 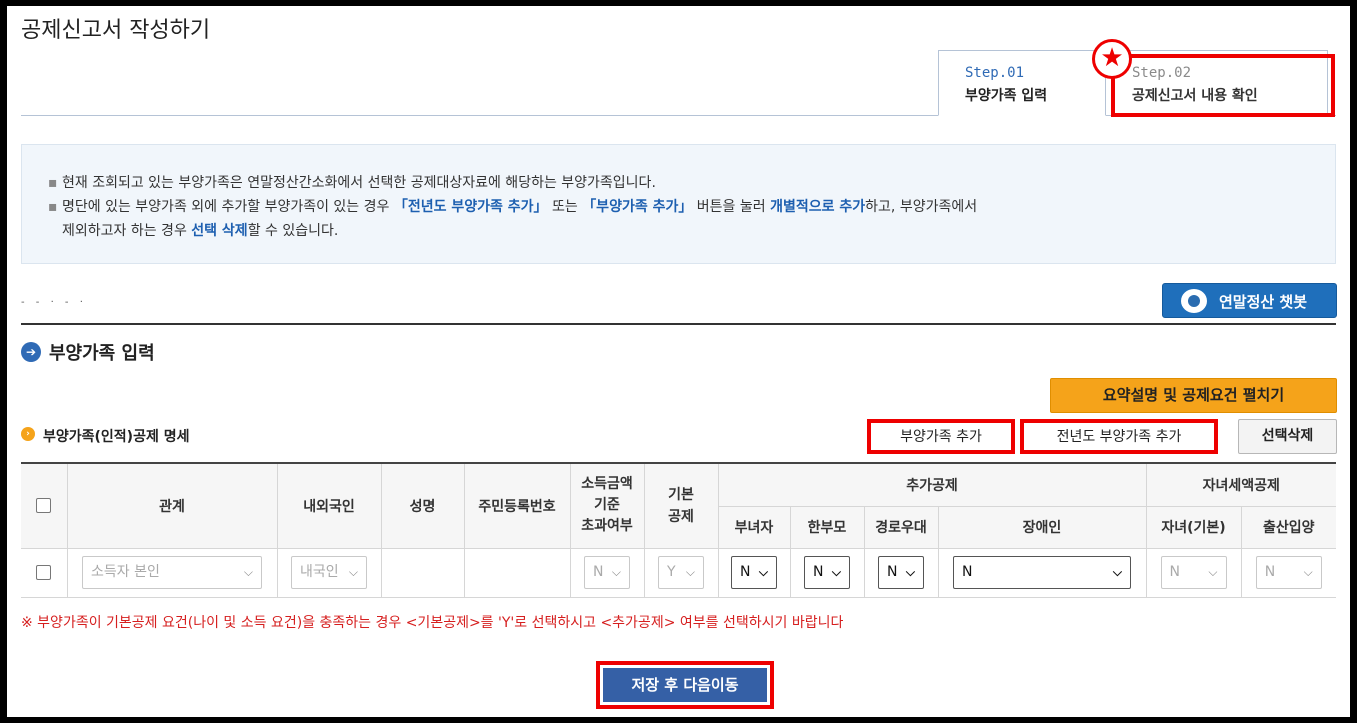 I want to click on header-additional-deduction: 추가공제, so click(x=932, y=484).